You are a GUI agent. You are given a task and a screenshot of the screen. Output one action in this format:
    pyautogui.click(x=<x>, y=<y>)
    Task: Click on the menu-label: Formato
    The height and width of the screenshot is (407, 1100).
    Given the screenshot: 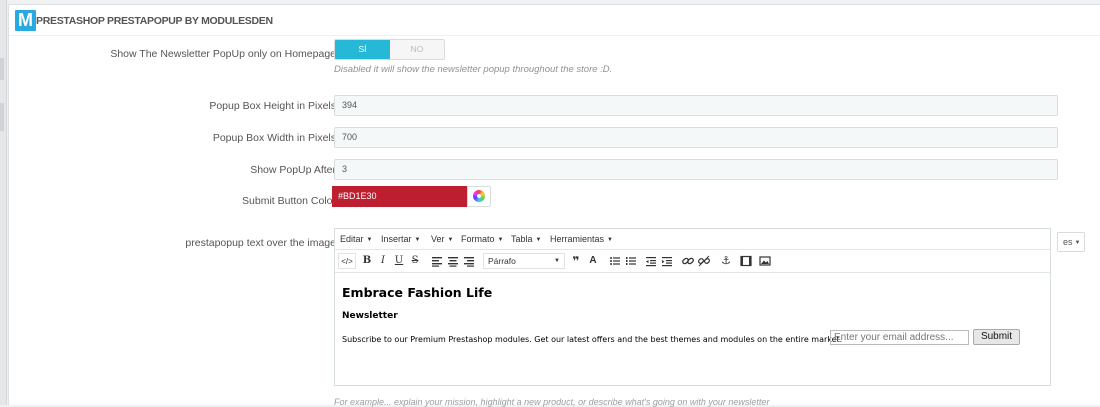 What is the action you would take?
    pyautogui.click(x=478, y=239)
    